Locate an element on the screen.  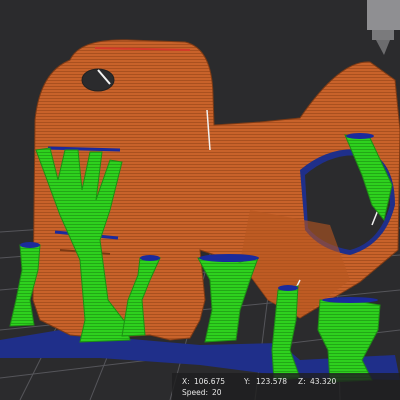
speed-label: Speed: is located at coordinates (195, 392).